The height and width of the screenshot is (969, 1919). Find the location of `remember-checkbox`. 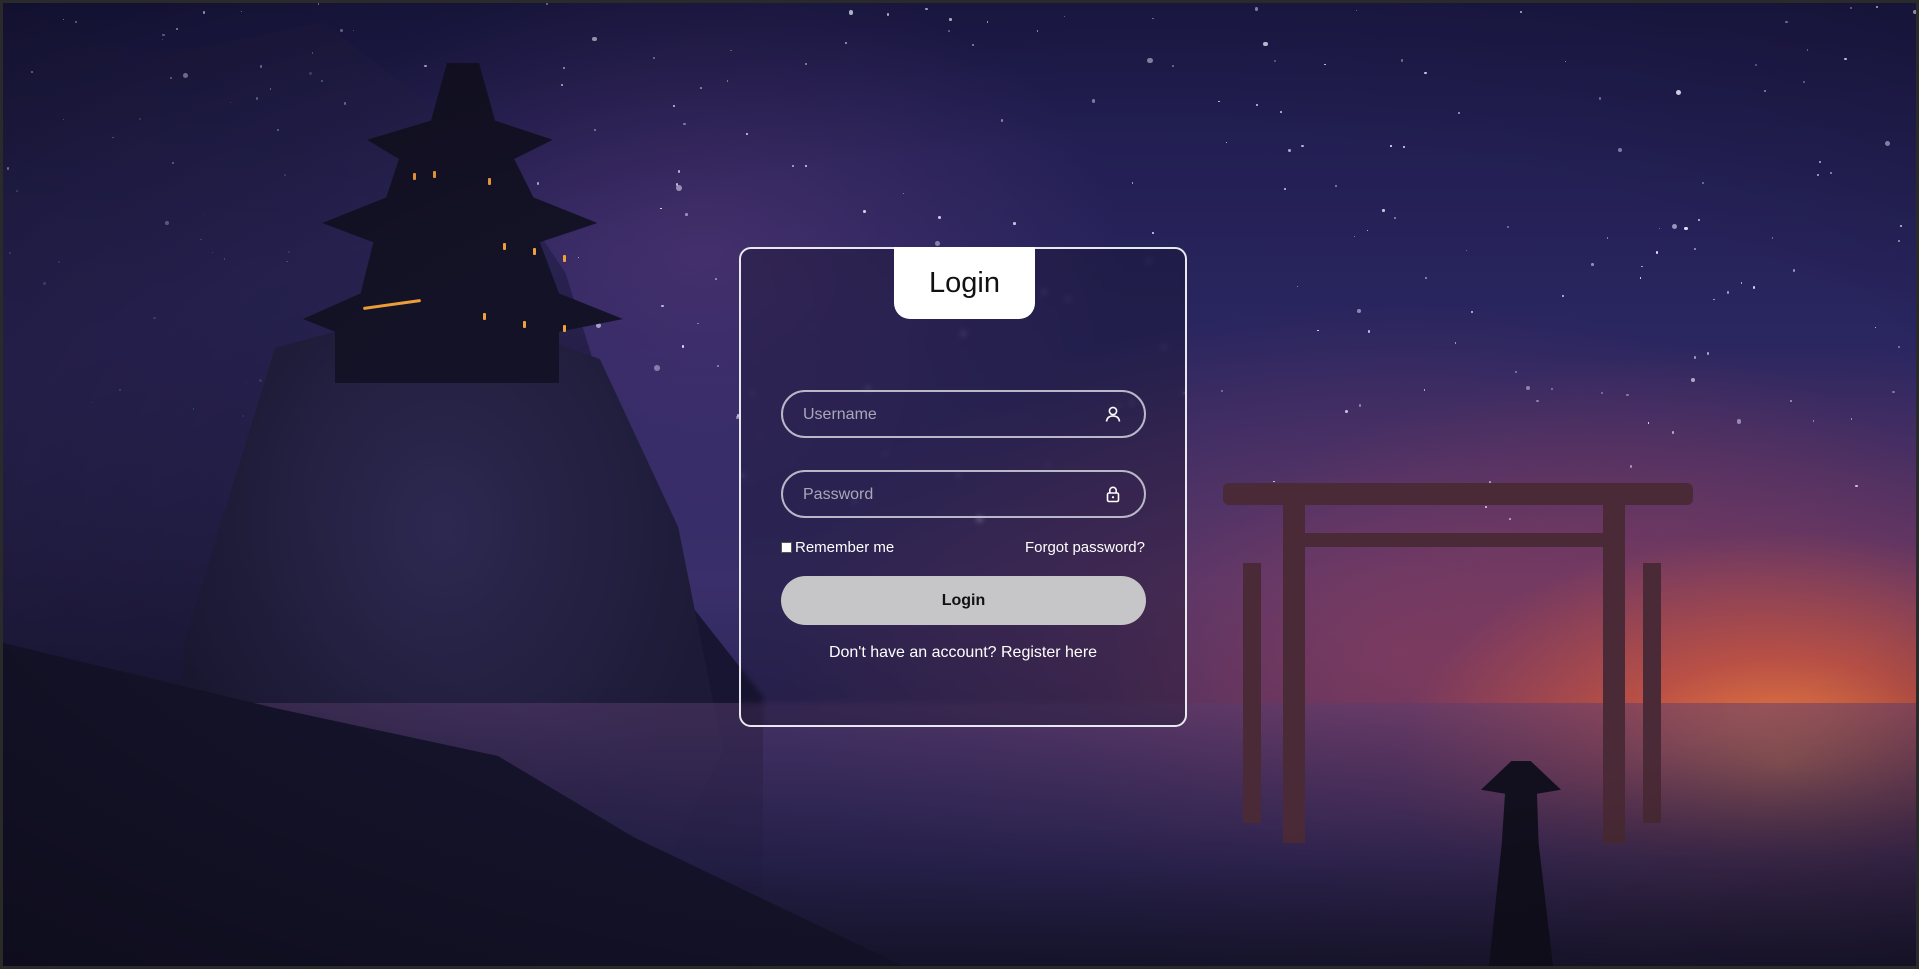

remember-checkbox is located at coordinates (786, 547).